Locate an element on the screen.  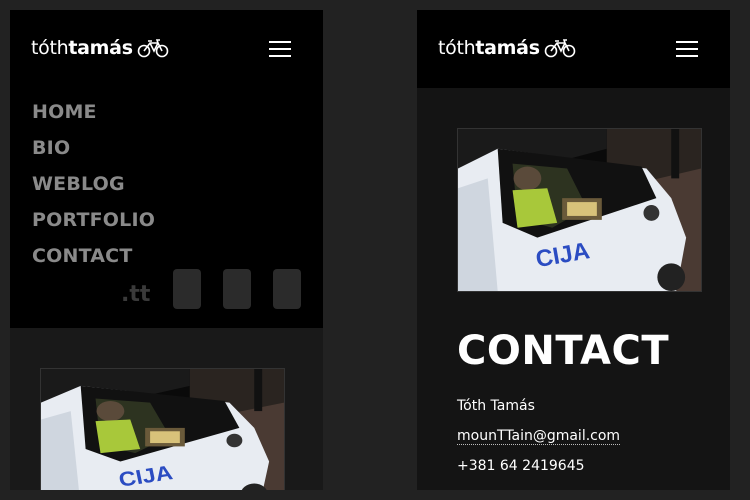
nav-item-bio: BIO is located at coordinates (93, 148).